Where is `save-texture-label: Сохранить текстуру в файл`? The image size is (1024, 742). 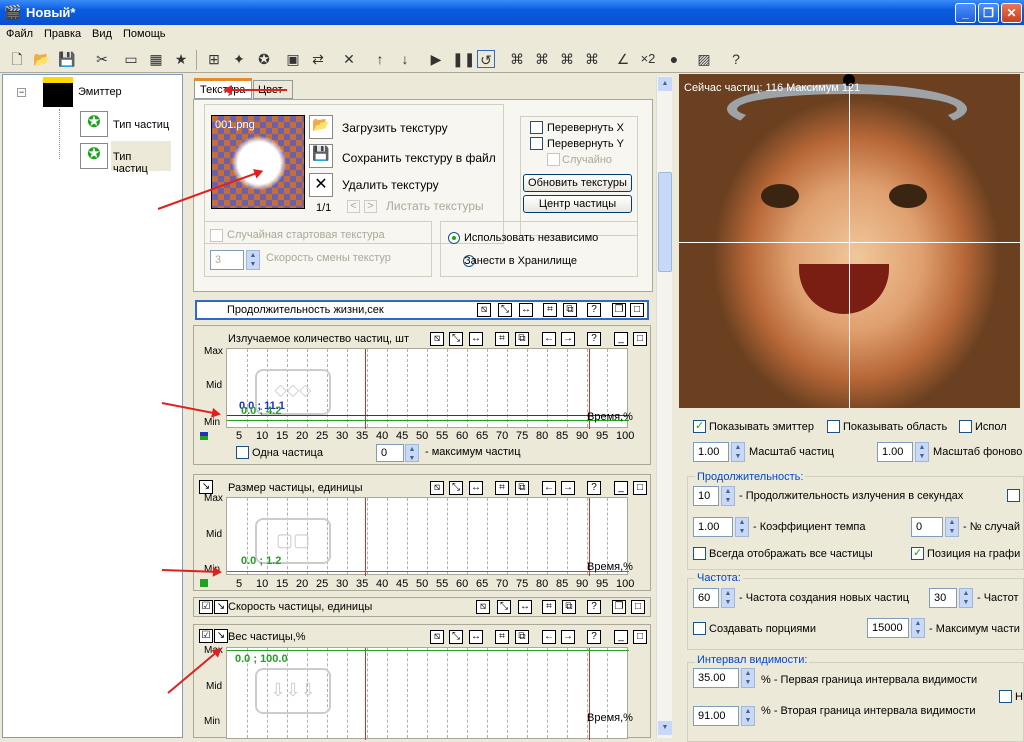
save-texture-label: Сохранить текстуру в файл is located at coordinates (419, 158).